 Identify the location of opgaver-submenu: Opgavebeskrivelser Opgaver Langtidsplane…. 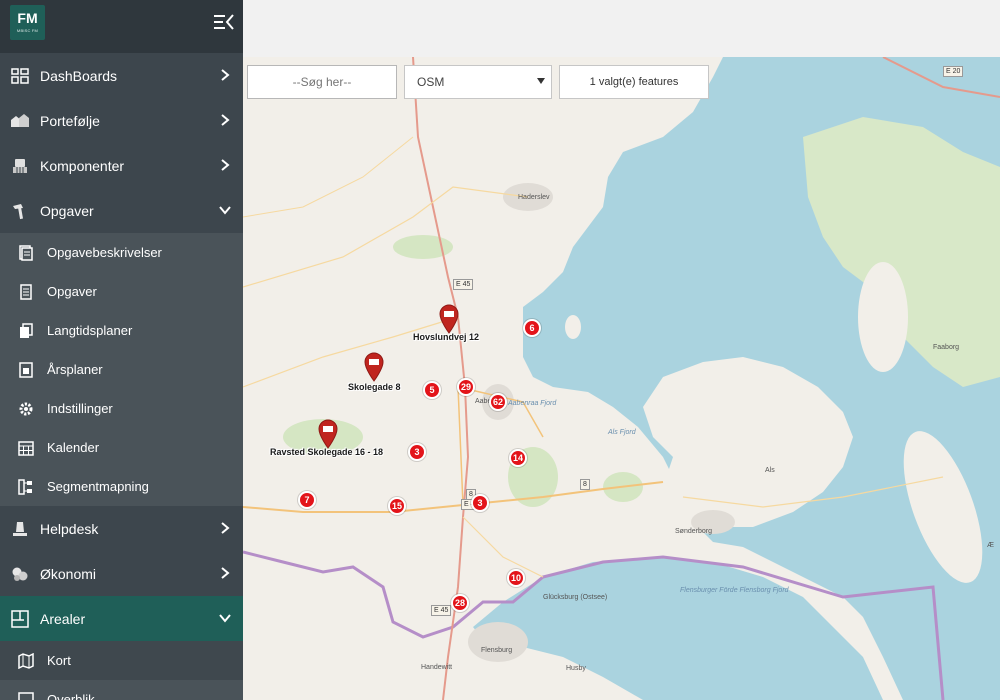
(121, 369).